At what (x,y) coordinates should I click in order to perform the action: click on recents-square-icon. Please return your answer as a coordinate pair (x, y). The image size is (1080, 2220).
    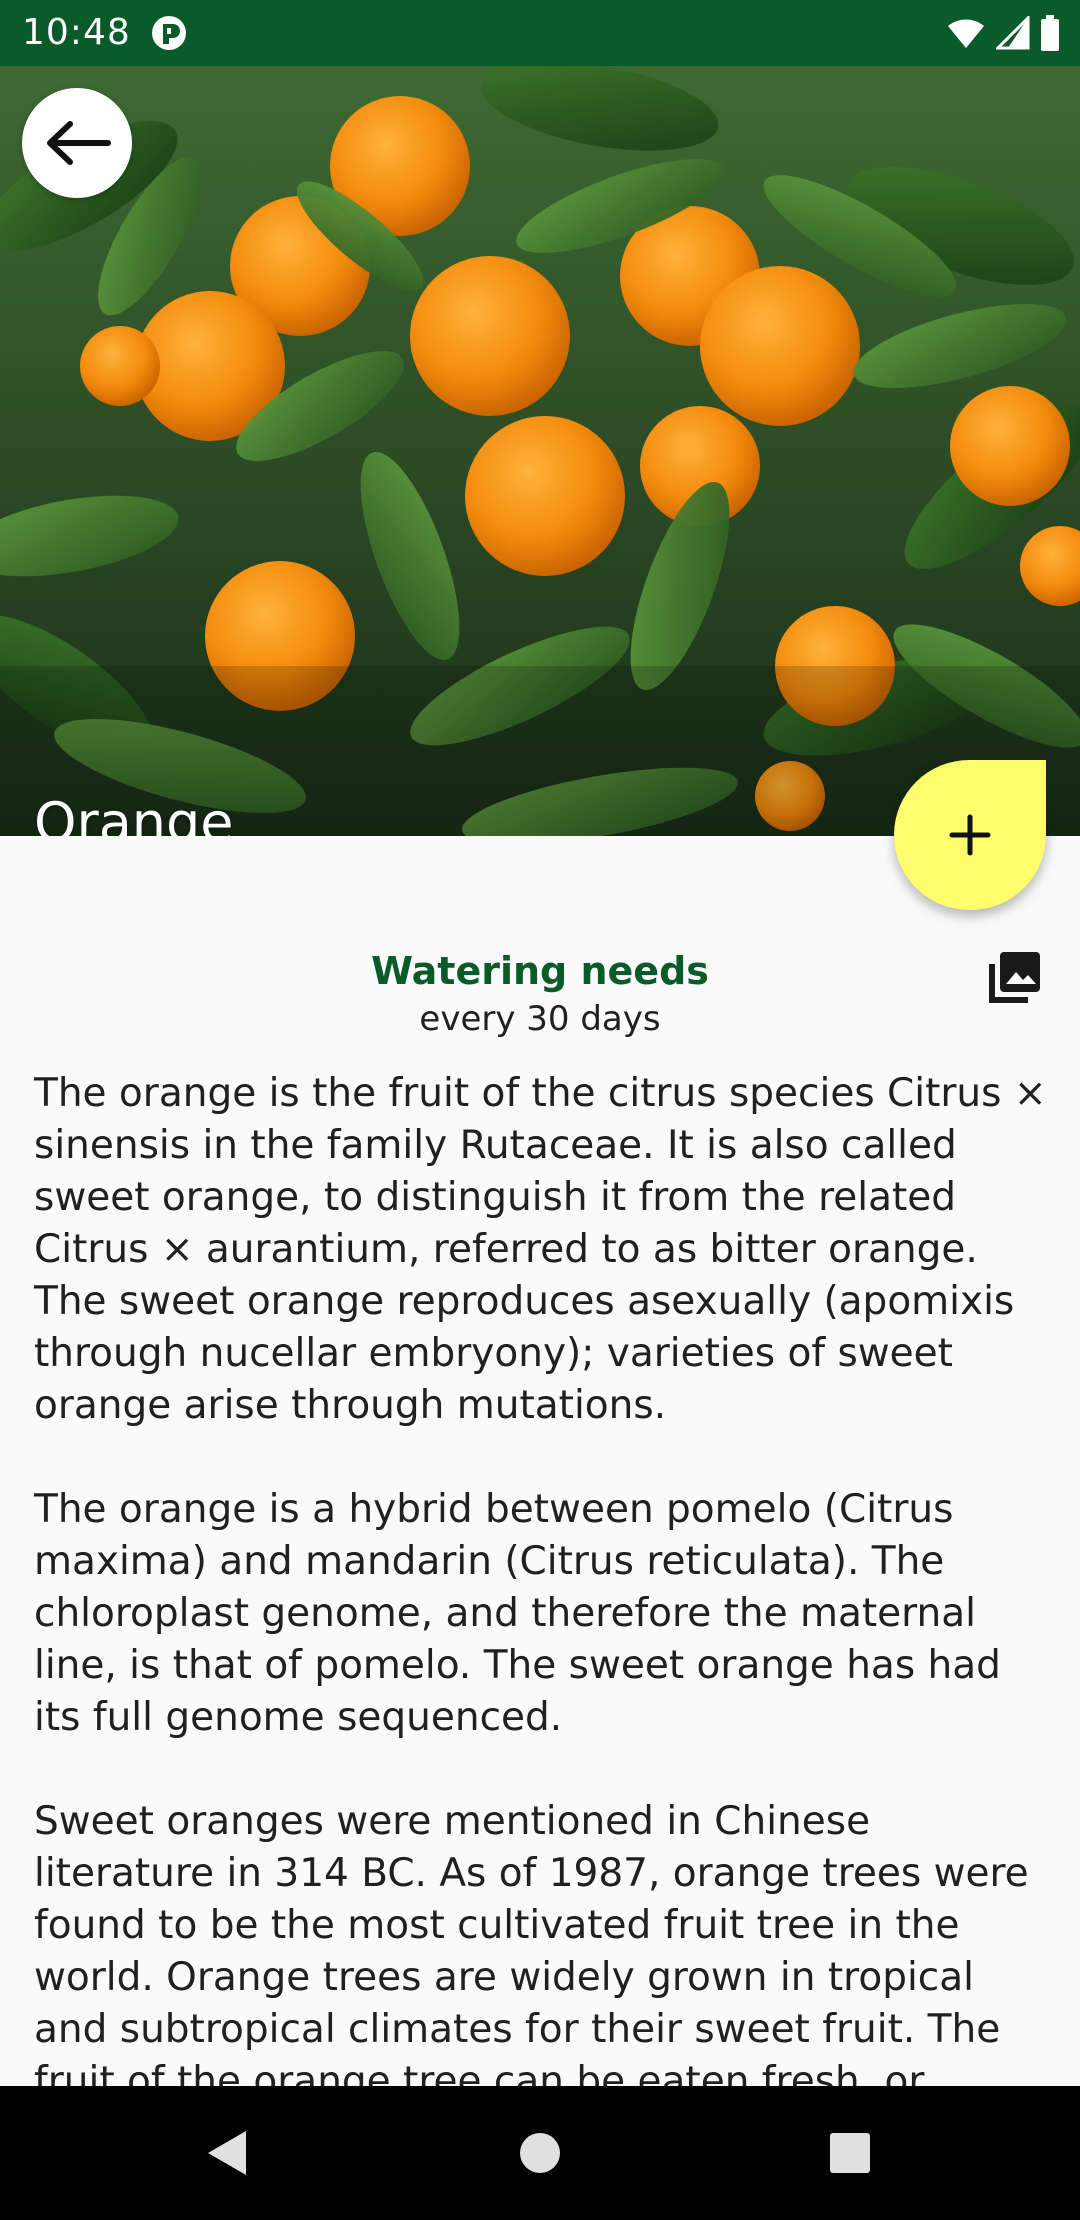
    Looking at the image, I should click on (850, 2153).